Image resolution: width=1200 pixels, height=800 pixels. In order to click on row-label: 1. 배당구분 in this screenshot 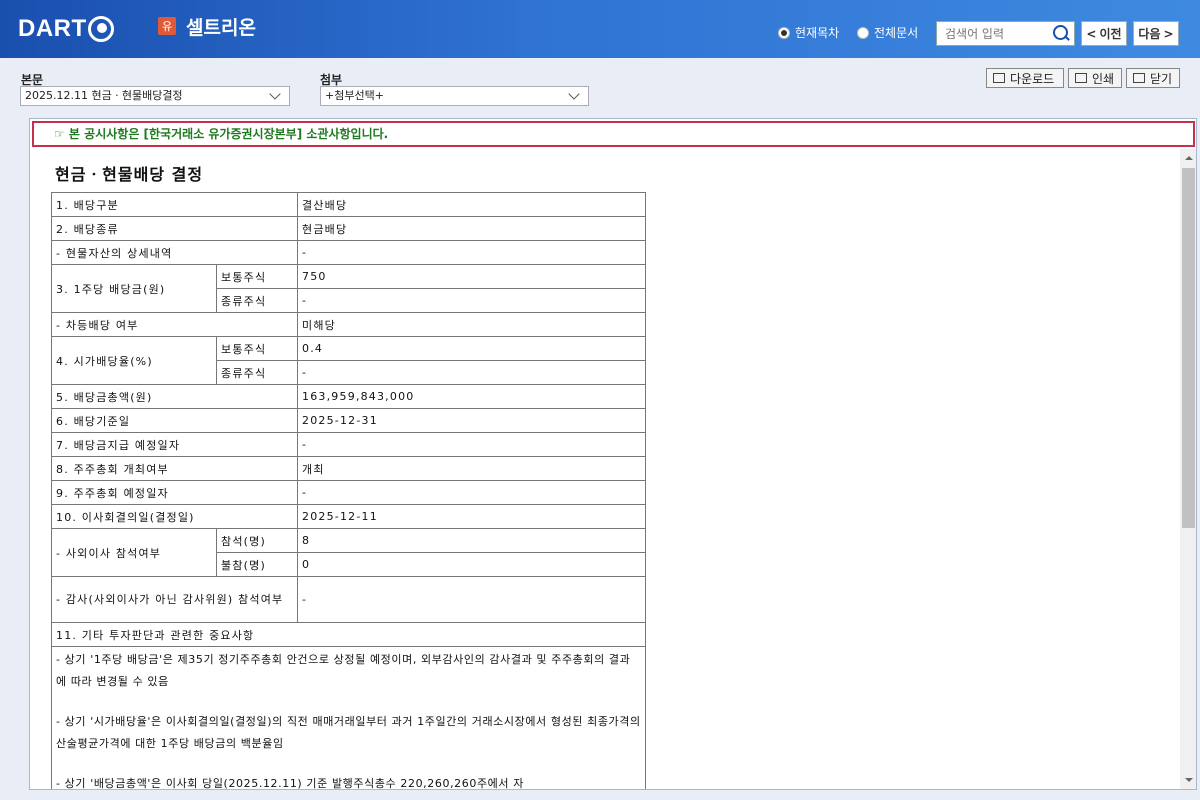, I will do `click(174, 204)`.